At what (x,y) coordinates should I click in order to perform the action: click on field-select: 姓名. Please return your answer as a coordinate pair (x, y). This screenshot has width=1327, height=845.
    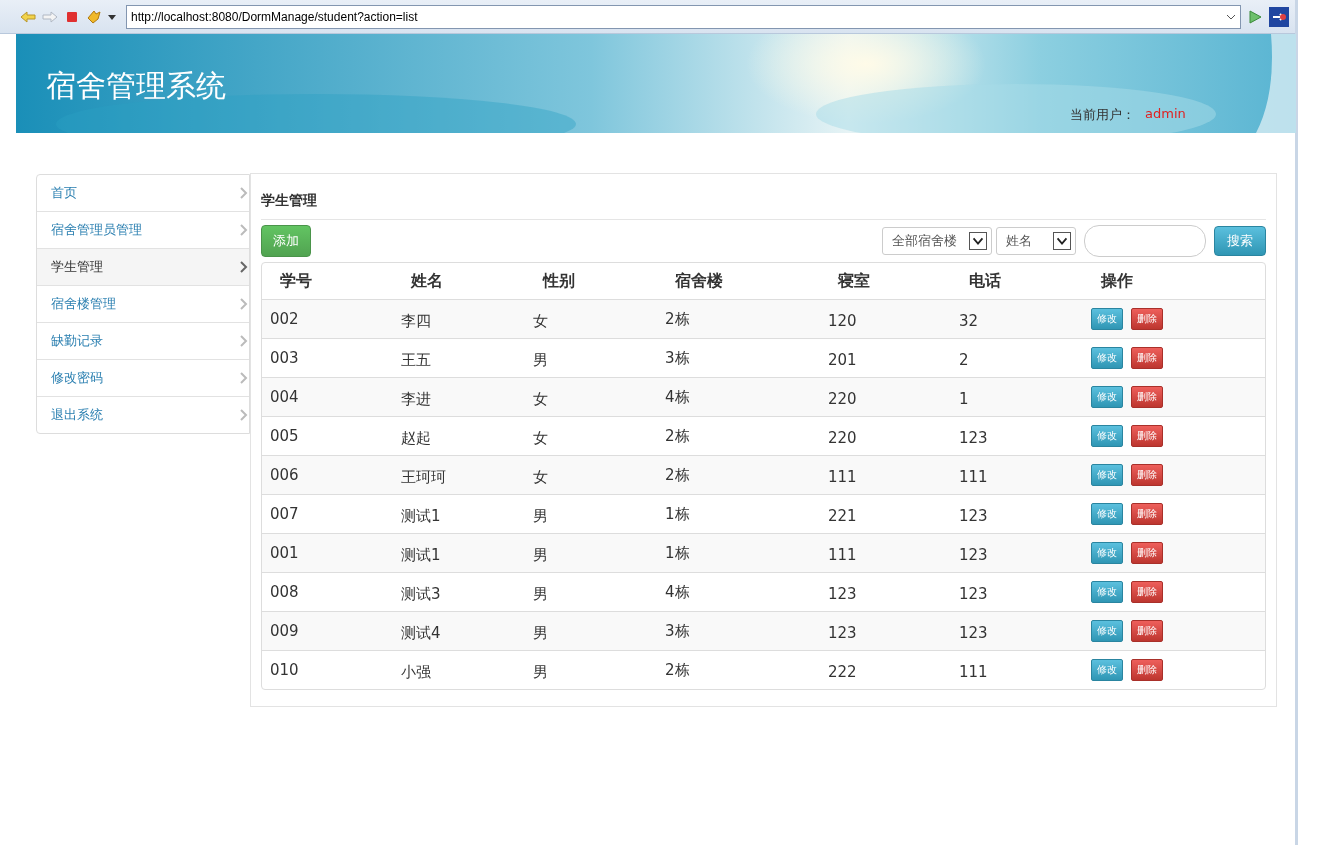
    Looking at the image, I should click on (1036, 241).